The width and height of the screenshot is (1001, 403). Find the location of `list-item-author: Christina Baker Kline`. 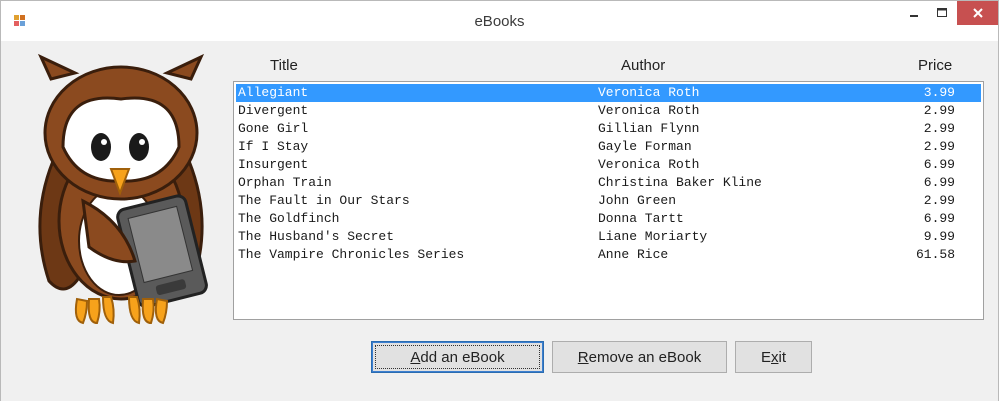

list-item-author: Christina Baker Kline is located at coordinates (680, 182).